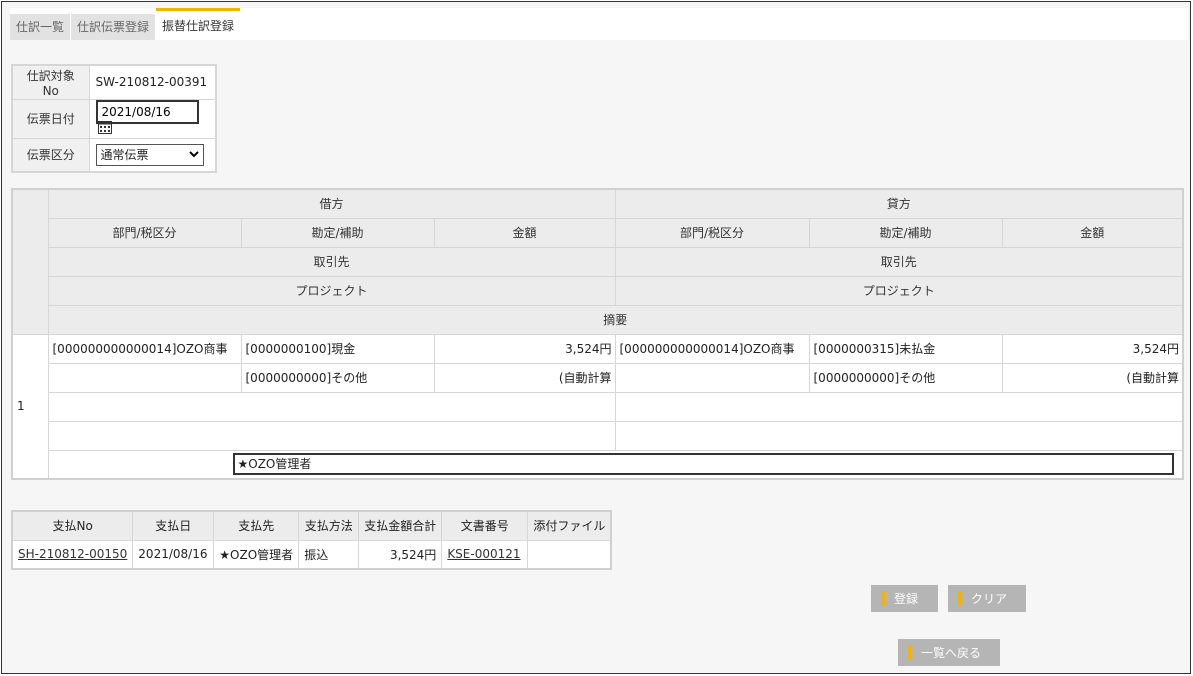 Image resolution: width=1193 pixels, height=676 pixels. Describe the element at coordinates (144, 348) in the screenshot. I see `debit-dept-cell: [000000000000014]OZO商事` at that location.